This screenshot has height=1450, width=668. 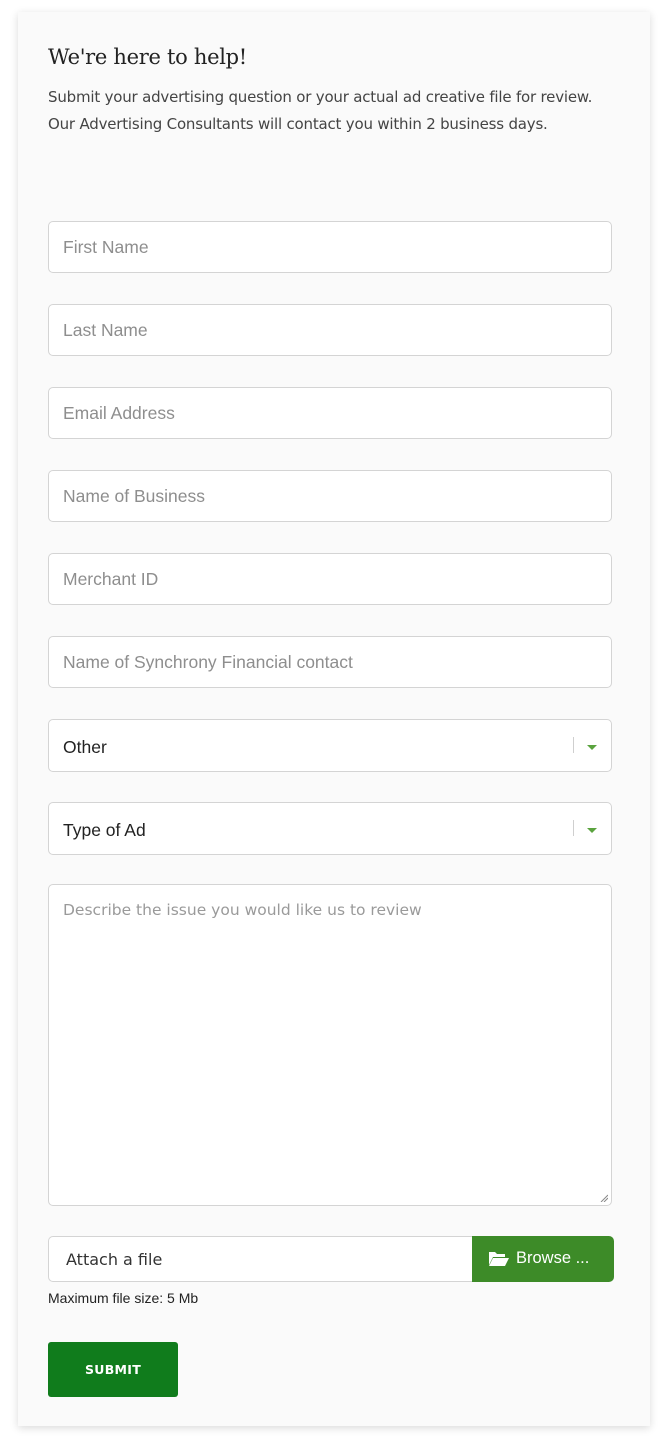 I want to click on email-field, so click(x=330, y=413).